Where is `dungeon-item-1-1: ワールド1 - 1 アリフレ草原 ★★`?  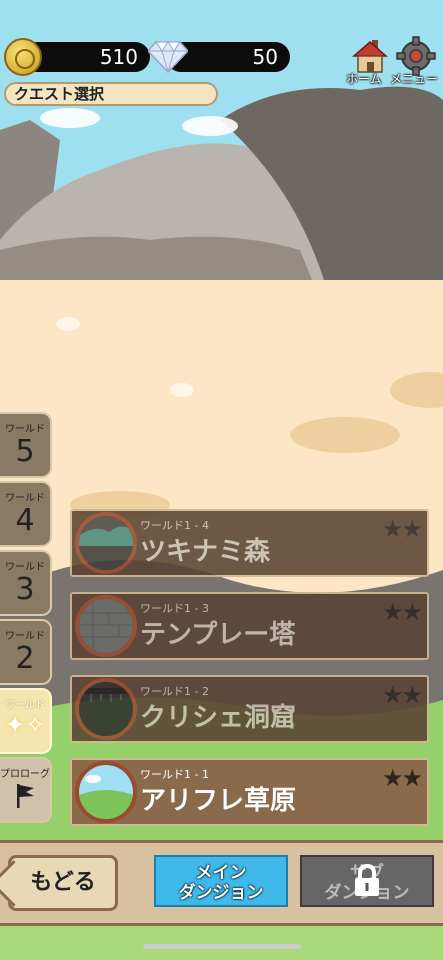 dungeon-item-1-1: ワールド1 - 1 アリフレ草原 ★★ is located at coordinates (249, 792).